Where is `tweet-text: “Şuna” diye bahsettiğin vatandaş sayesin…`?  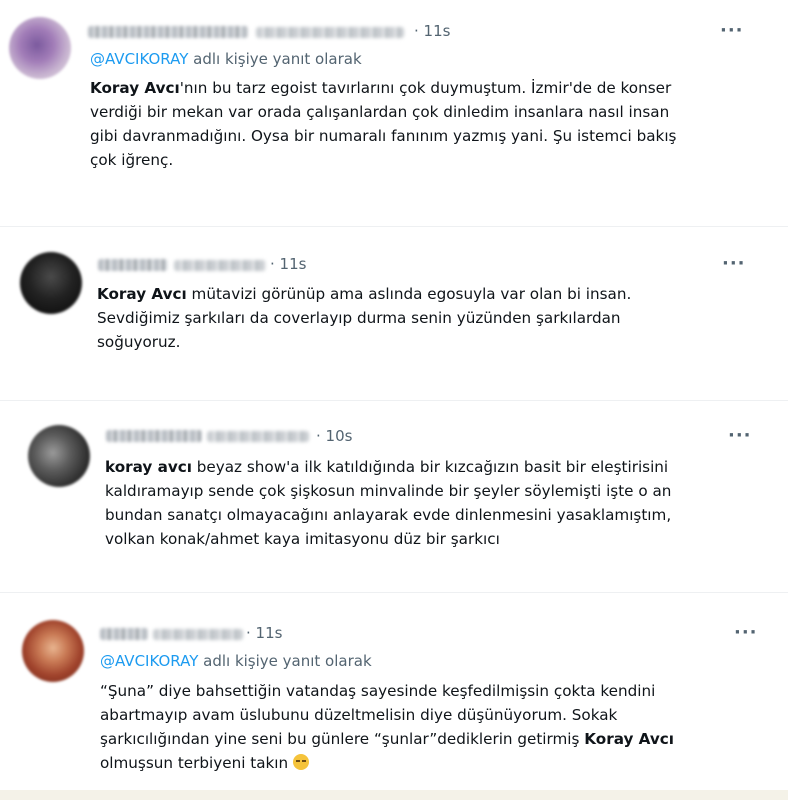
tweet-text: “Şuna” diye bahsettiğin vatandaş sayesin… is located at coordinates (387, 727).